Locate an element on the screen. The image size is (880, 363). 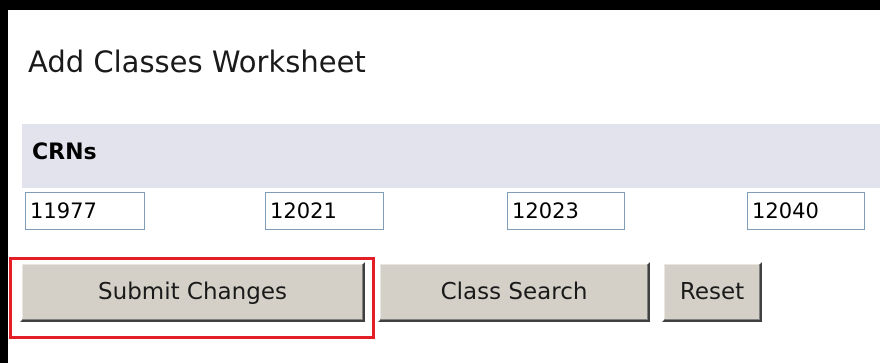
crn-header-label: CRNs is located at coordinates (64, 152).